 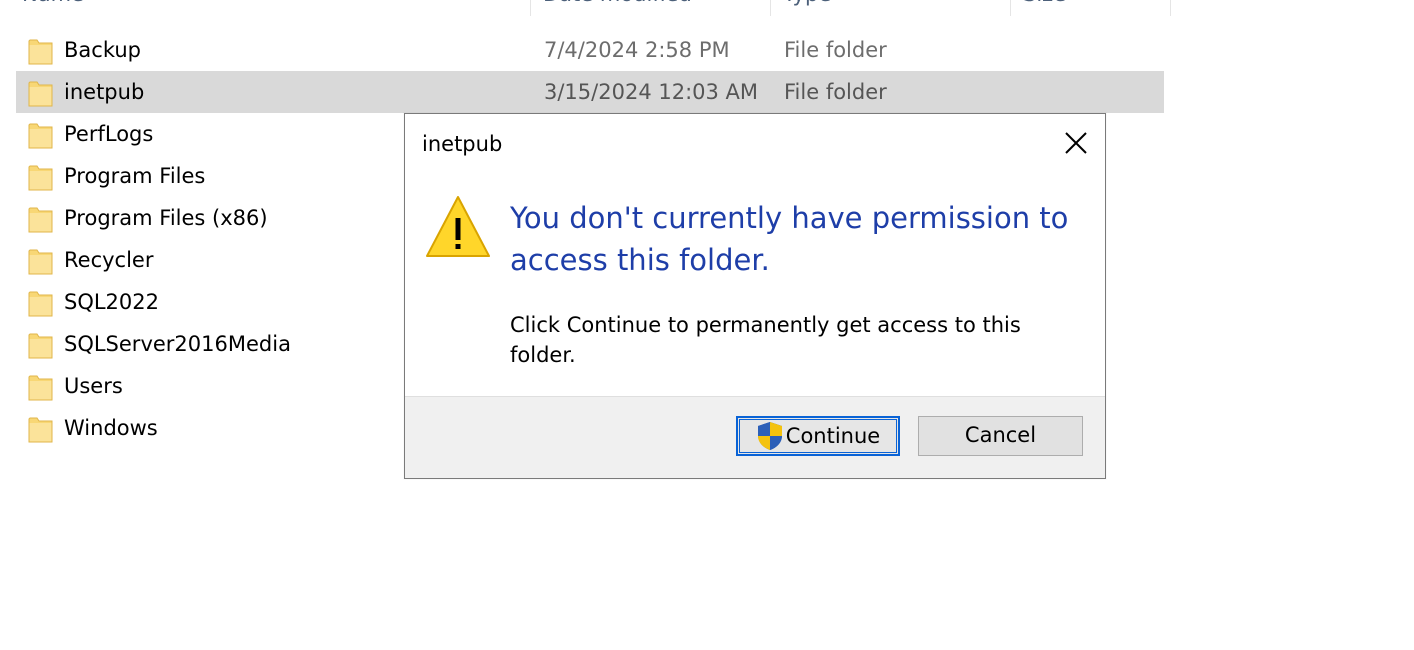 I want to click on close-button, so click(x=1076, y=143).